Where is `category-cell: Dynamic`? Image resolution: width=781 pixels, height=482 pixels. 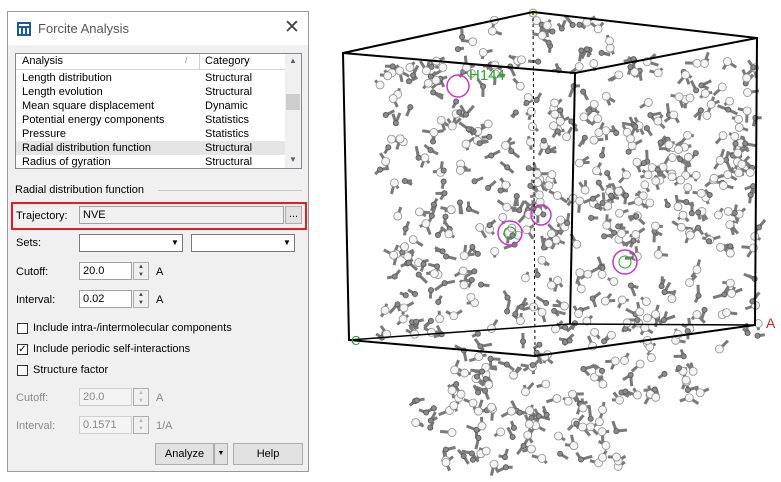 category-cell: Dynamic is located at coordinates (226, 106).